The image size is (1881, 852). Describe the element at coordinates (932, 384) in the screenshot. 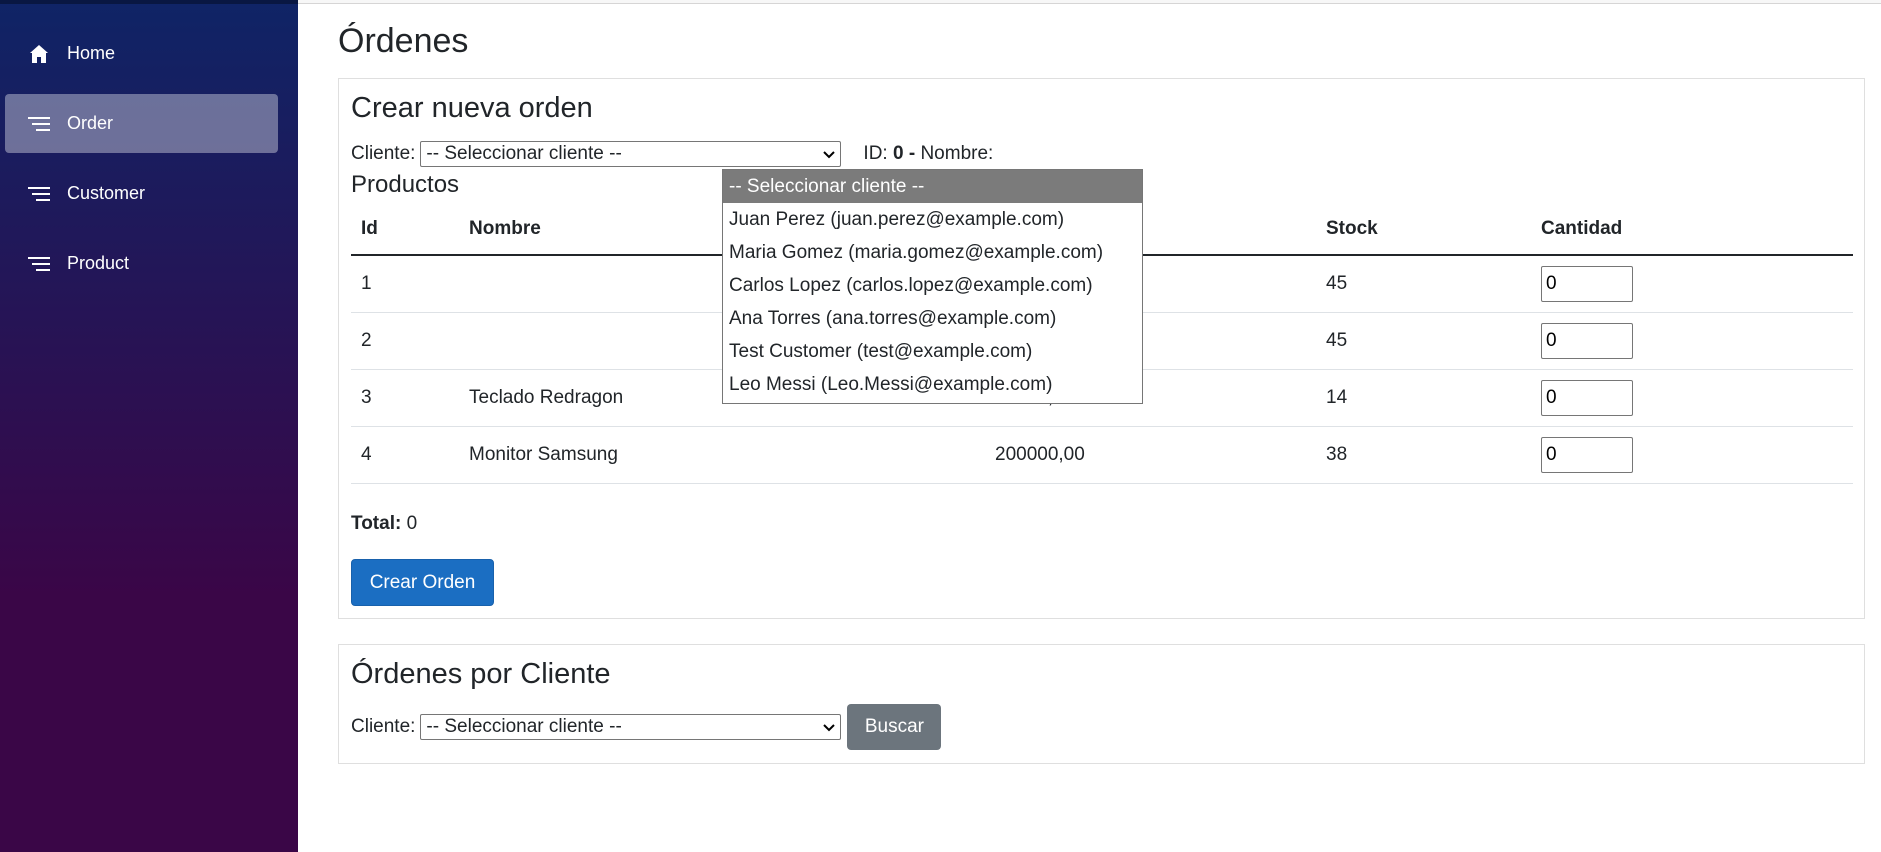

I see `dropdown-option: Leo Messi (Leo.Messi@example.com)` at that location.